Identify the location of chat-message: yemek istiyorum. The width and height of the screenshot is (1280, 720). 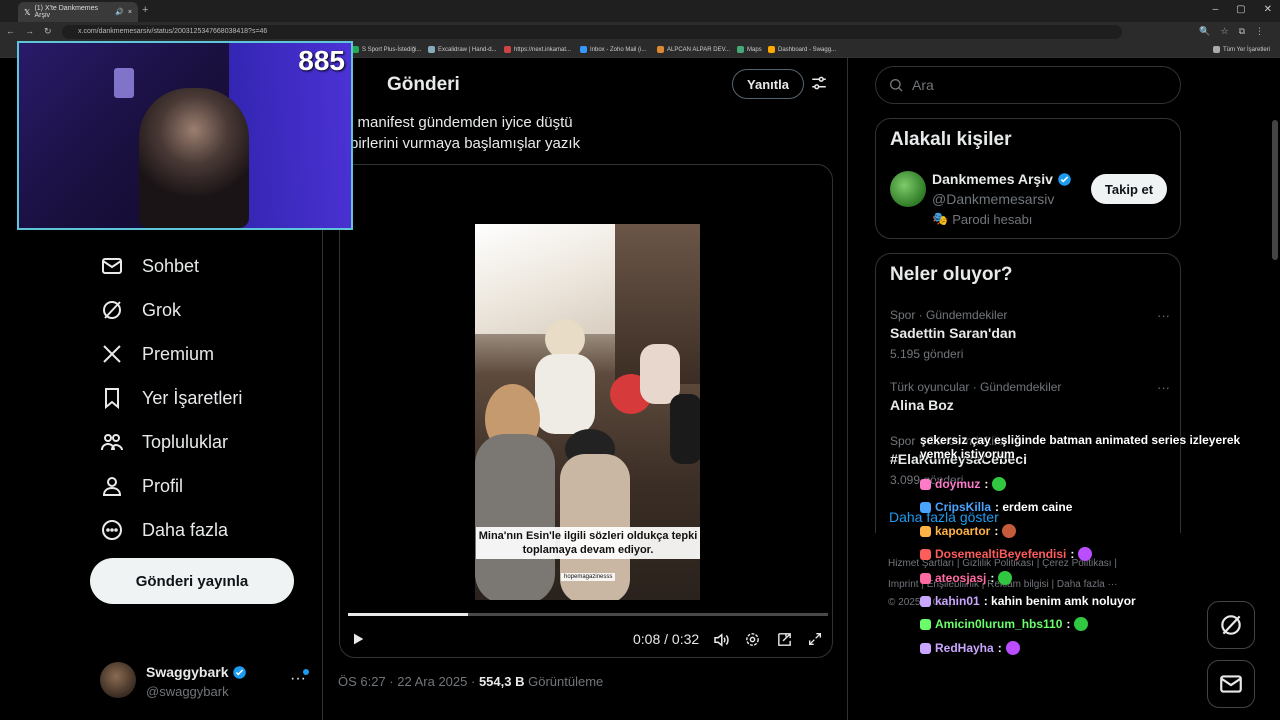
(967, 454).